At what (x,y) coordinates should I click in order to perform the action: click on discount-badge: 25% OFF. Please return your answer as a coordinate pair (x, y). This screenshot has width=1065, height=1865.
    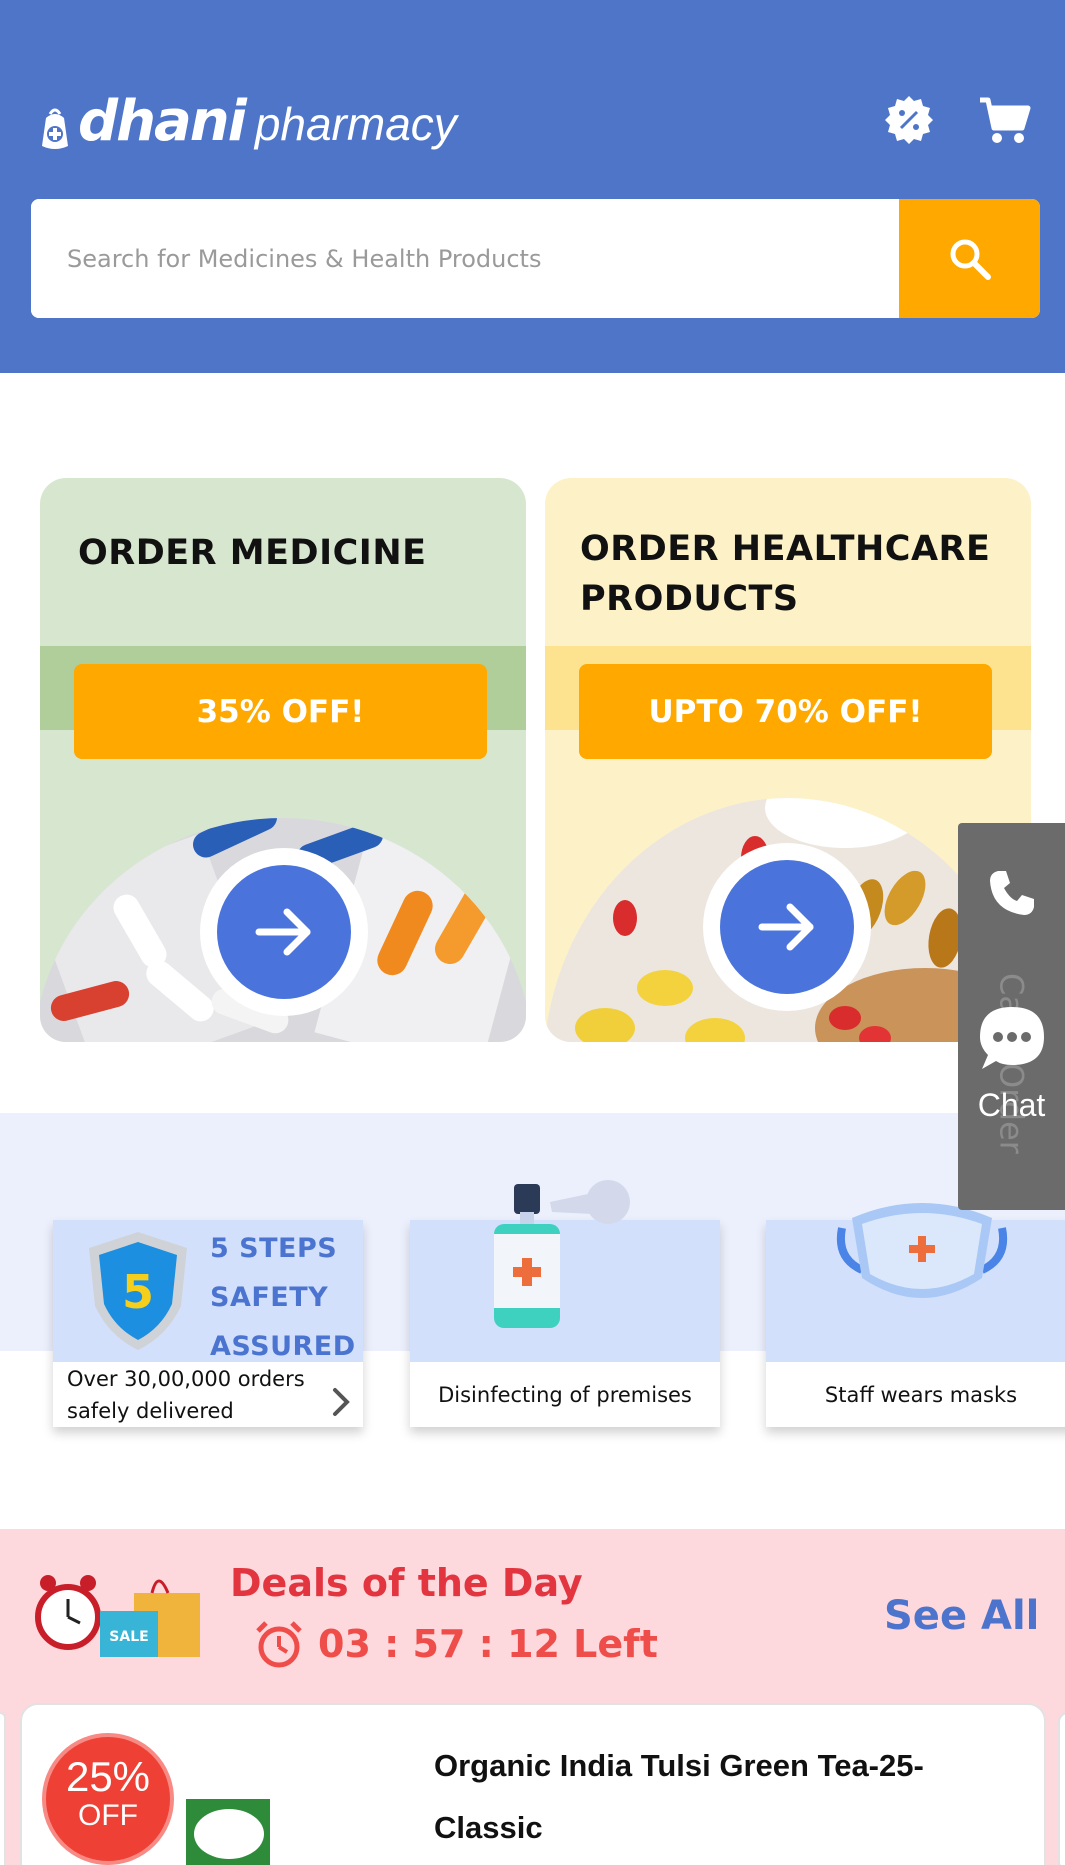
    Looking at the image, I should click on (108, 1799).